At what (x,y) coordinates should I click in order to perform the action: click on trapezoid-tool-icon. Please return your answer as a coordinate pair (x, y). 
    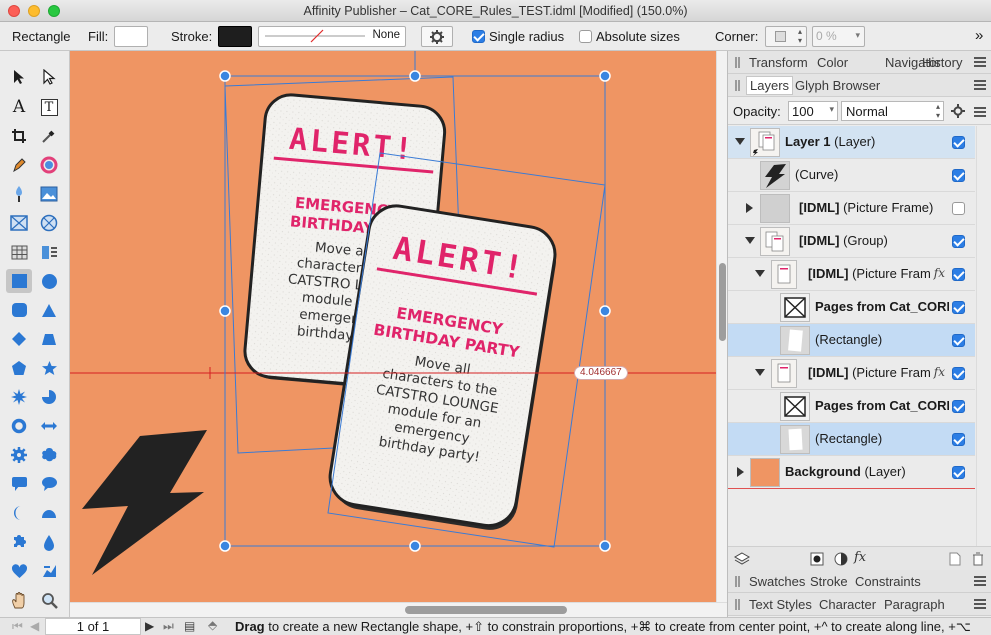
    Looking at the image, I should click on (49, 339).